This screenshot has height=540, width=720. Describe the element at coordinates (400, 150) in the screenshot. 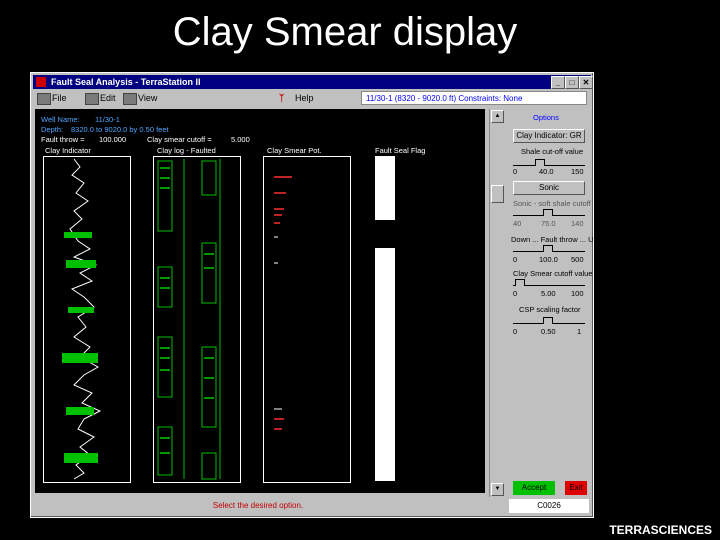

I see `track-header-fault-seal-flag: Fault Seal Flag` at that location.